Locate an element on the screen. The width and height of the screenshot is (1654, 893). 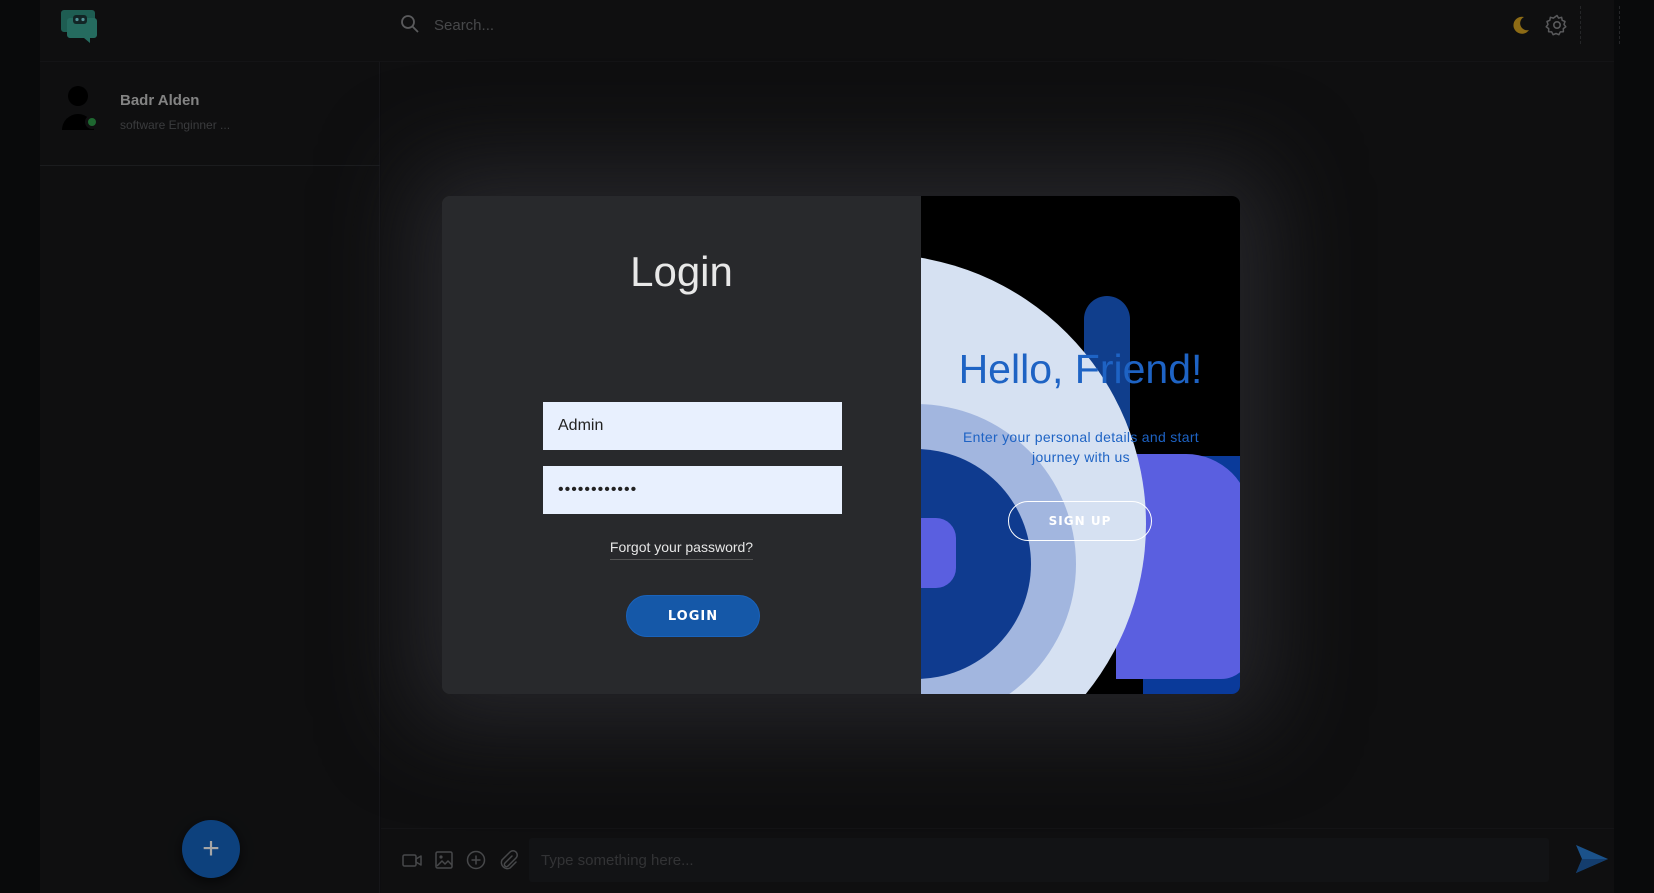
forgot-password-link: Forgot your password? is located at coordinates (681, 549).